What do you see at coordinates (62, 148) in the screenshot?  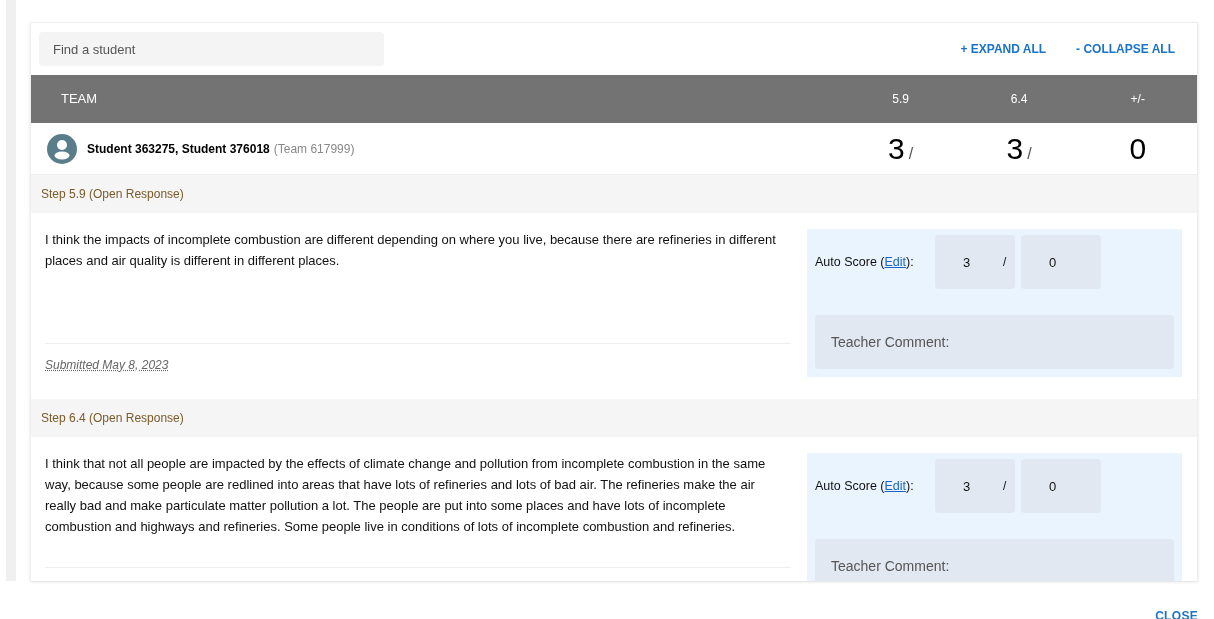 I see `avatar-icon` at bounding box center [62, 148].